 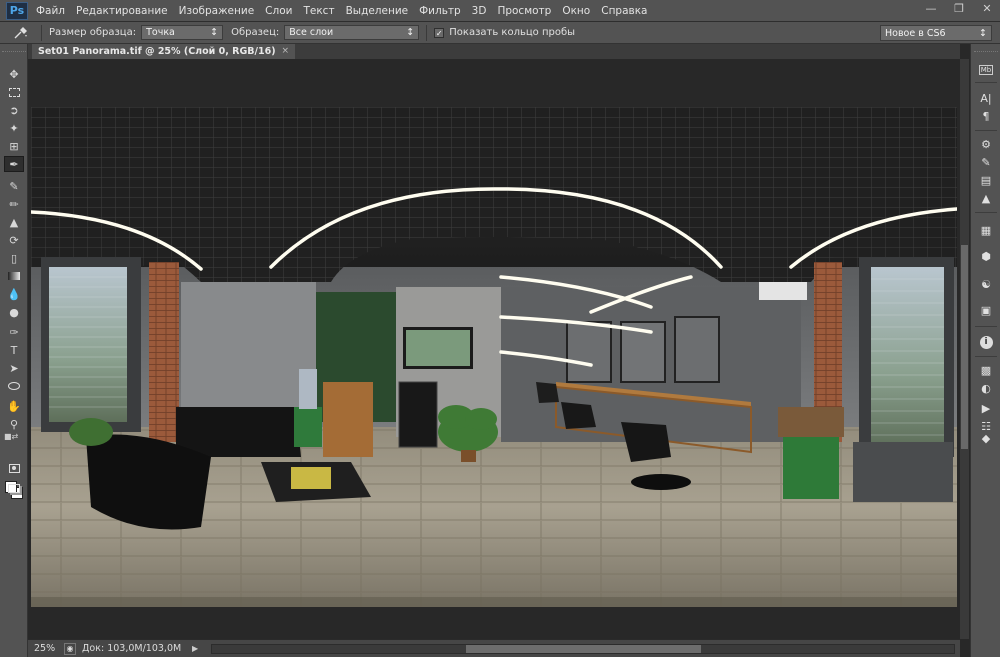 I want to click on status-bar: 25% ◉ Док: 103,0M/103,0M ▶, so click(x=494, y=648).